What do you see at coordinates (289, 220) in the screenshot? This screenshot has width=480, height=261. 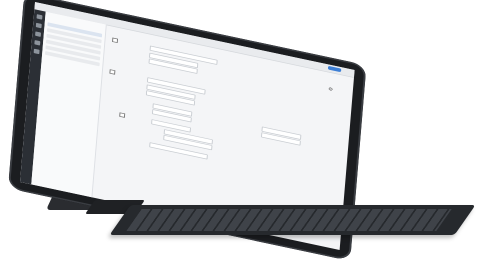 I see `keyboard-keys` at bounding box center [289, 220].